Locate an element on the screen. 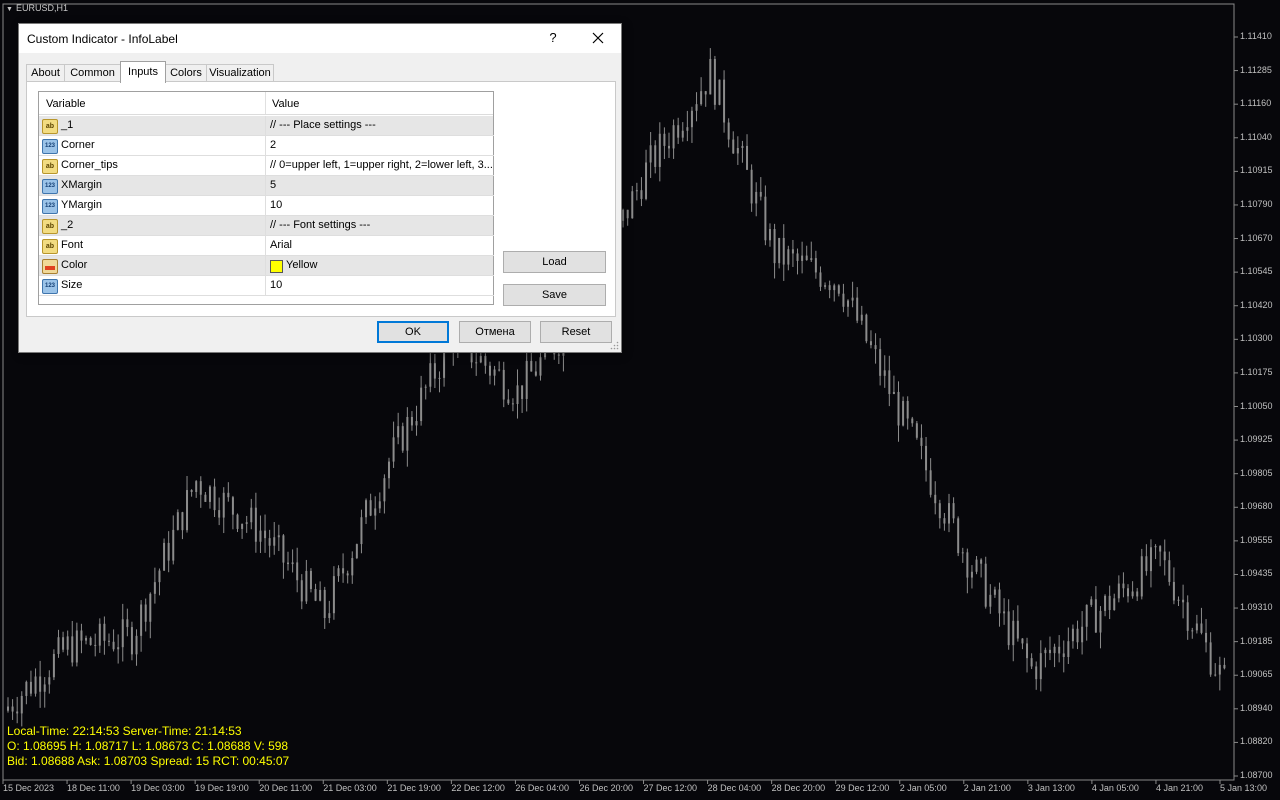 The height and width of the screenshot is (800, 1280). header-value: Value is located at coordinates (285, 104).